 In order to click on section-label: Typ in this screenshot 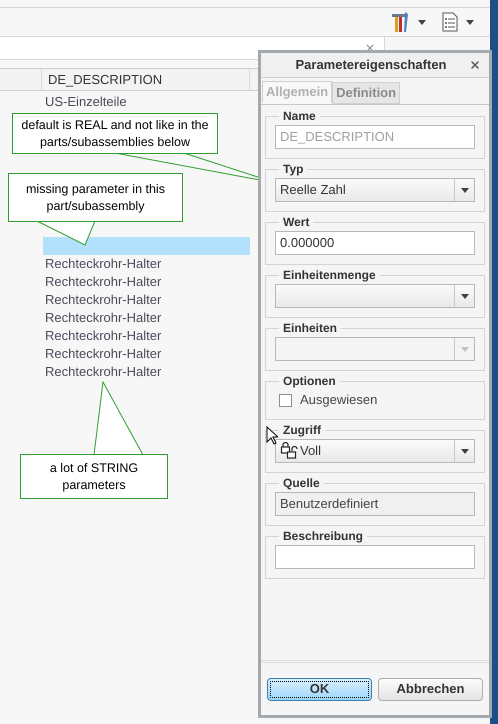, I will do `click(293, 169)`.